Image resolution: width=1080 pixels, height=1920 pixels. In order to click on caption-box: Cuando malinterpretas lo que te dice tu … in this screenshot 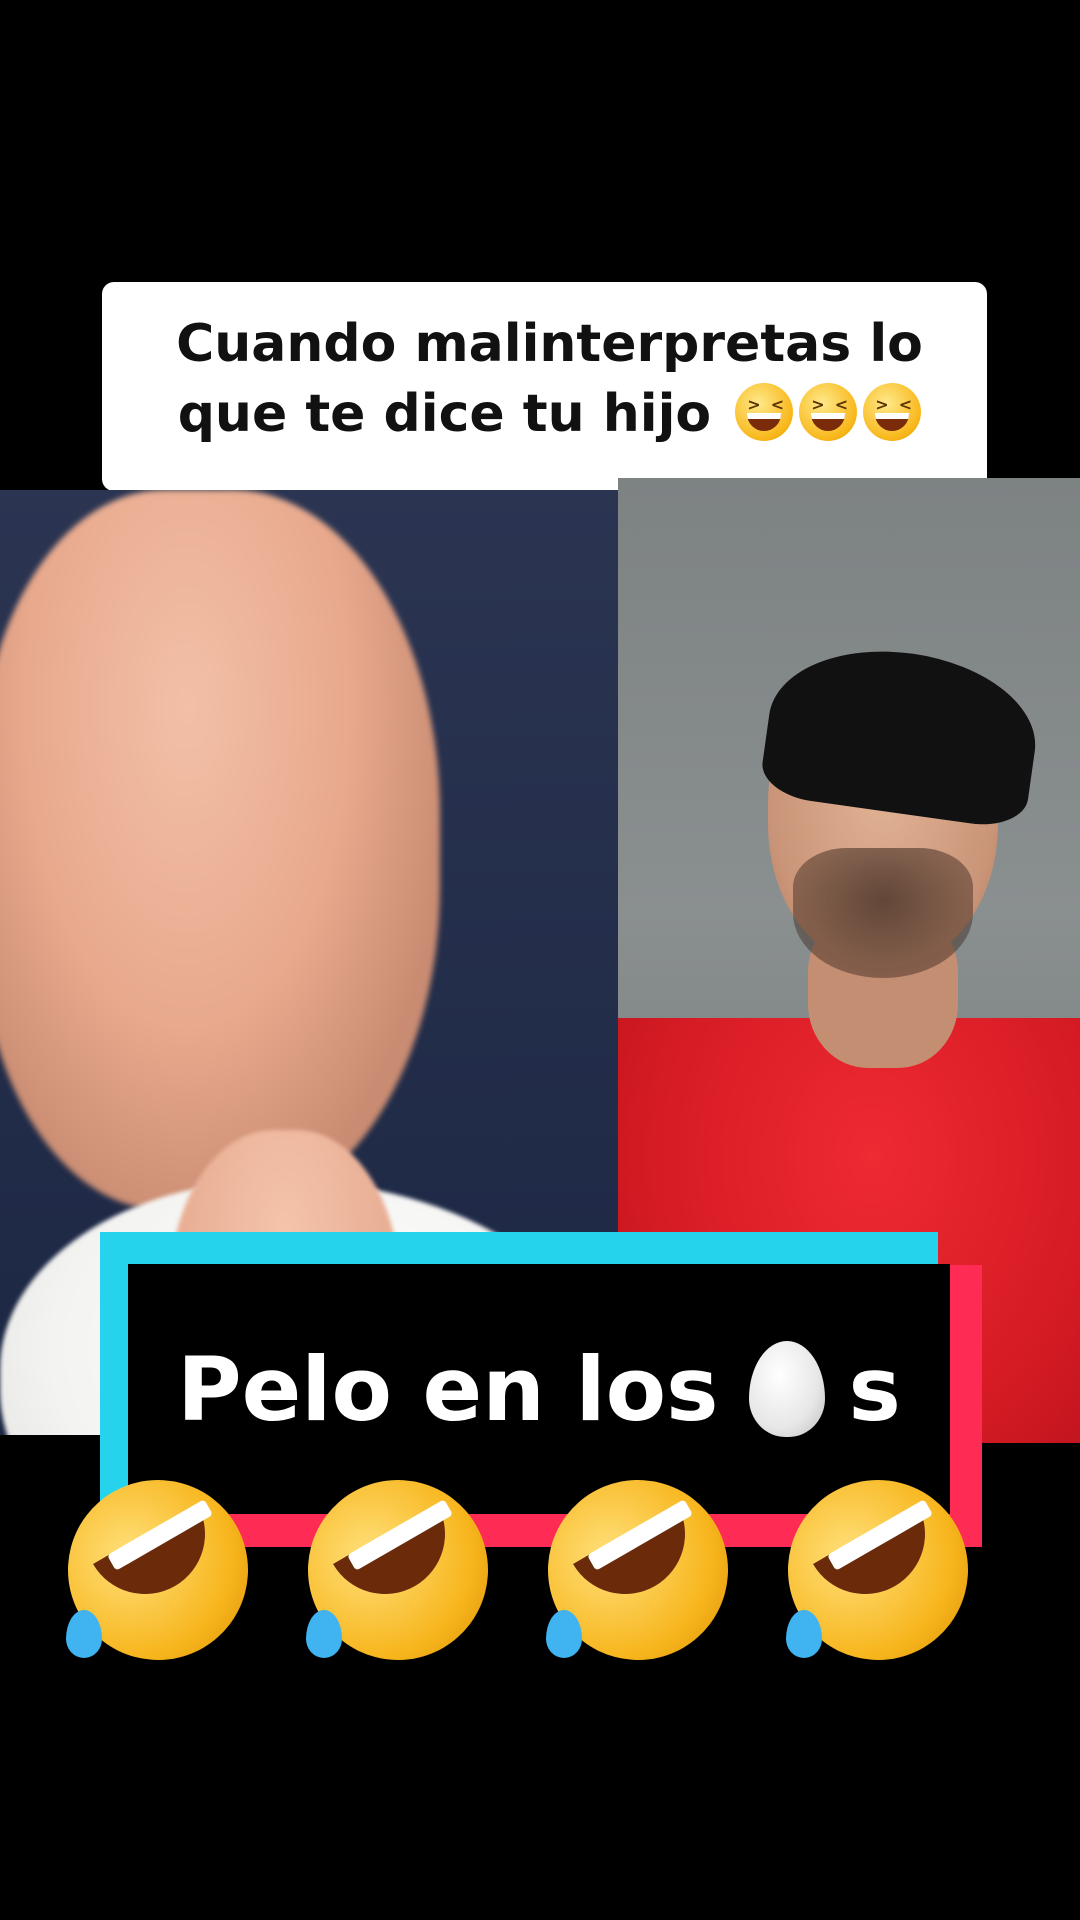, I will do `click(544, 386)`.